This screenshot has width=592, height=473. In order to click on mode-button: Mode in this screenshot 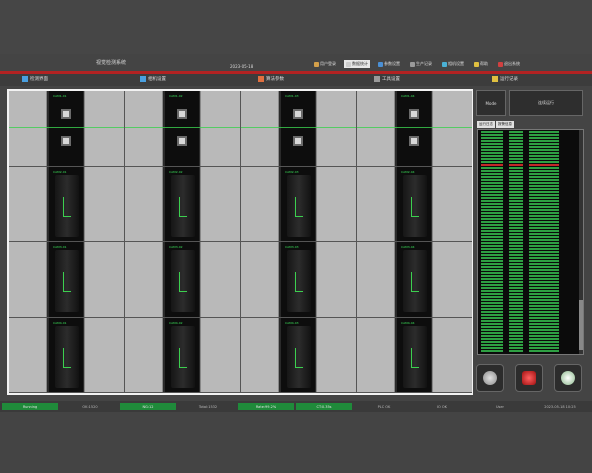, I will do `click(491, 103)`.